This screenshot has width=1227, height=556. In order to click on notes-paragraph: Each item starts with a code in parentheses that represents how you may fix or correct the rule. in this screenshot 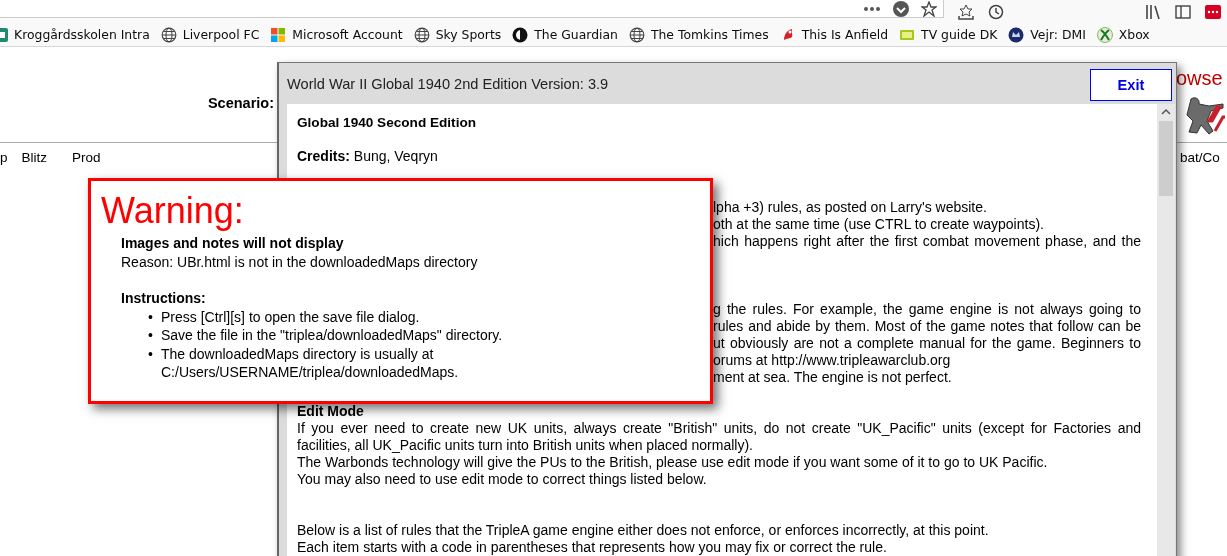, I will do `click(592, 547)`.